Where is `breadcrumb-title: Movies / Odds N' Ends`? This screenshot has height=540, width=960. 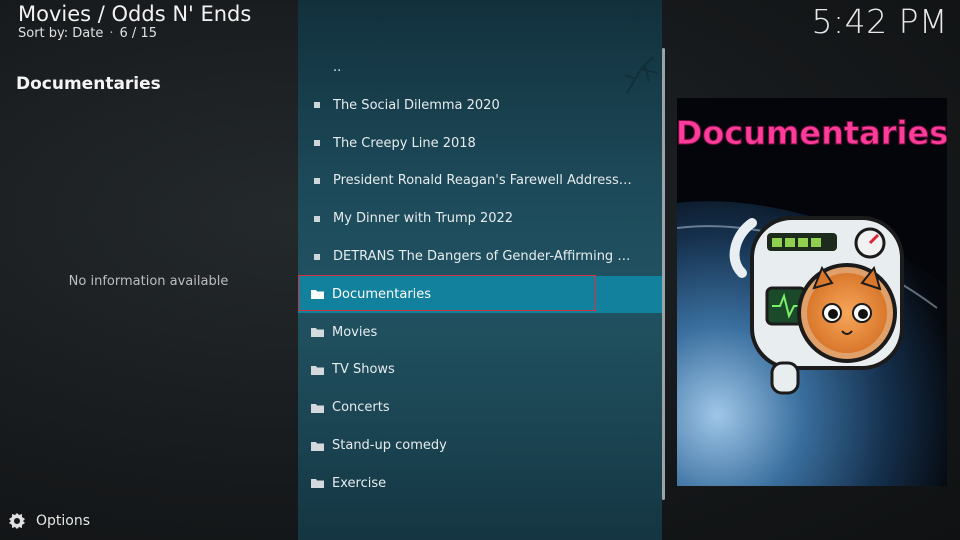 breadcrumb-title: Movies / Odds N' Ends is located at coordinates (135, 14).